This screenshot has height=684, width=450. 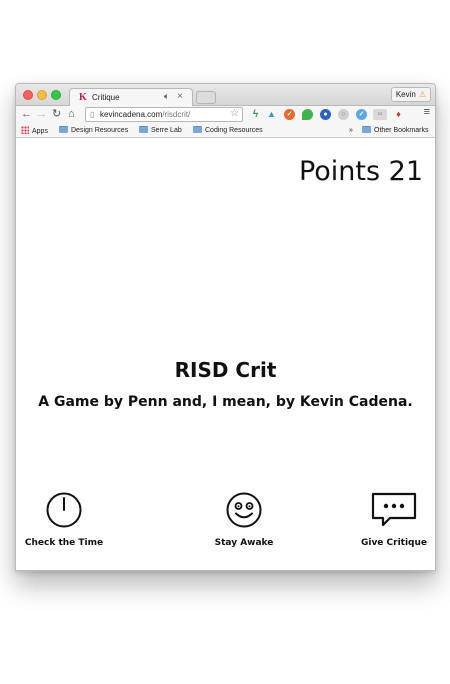 I want to click on extension-blue-check-icon: ✓, so click(x=361, y=114).